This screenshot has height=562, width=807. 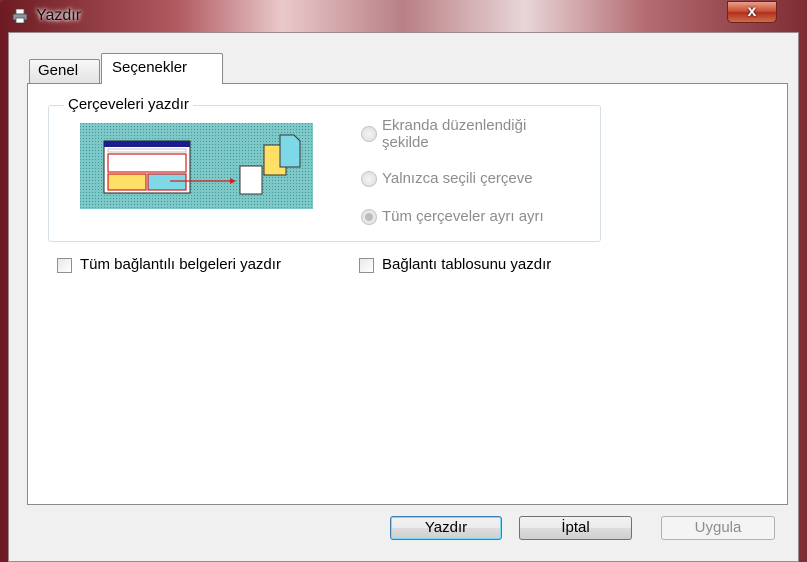 I want to click on frames-illustration, so click(x=196, y=166).